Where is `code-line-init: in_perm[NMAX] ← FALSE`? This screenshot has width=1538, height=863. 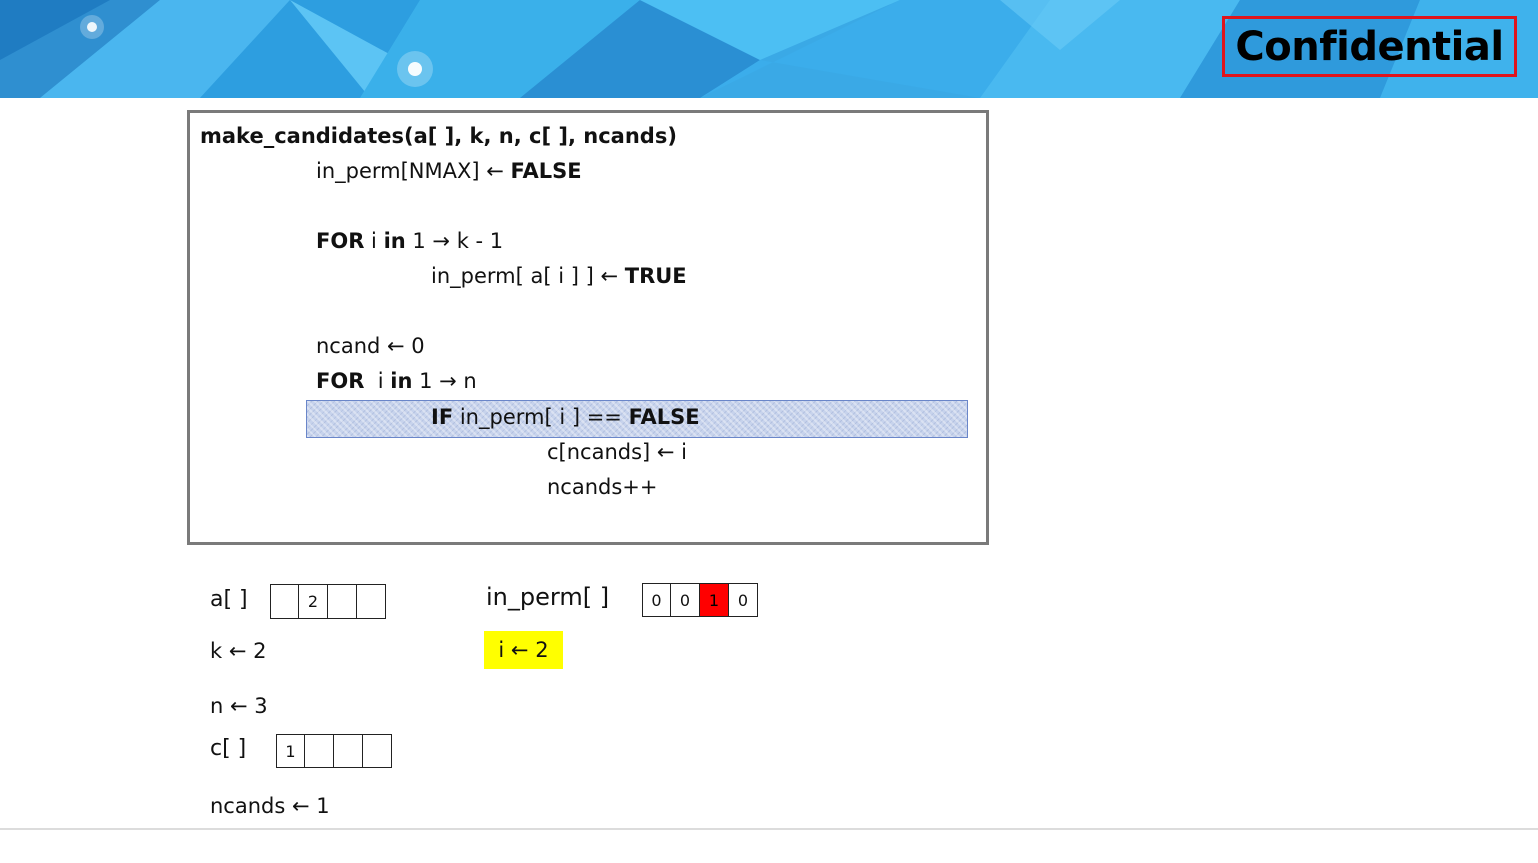 code-line-init: in_perm[NMAX] ← FALSE is located at coordinates (449, 171).